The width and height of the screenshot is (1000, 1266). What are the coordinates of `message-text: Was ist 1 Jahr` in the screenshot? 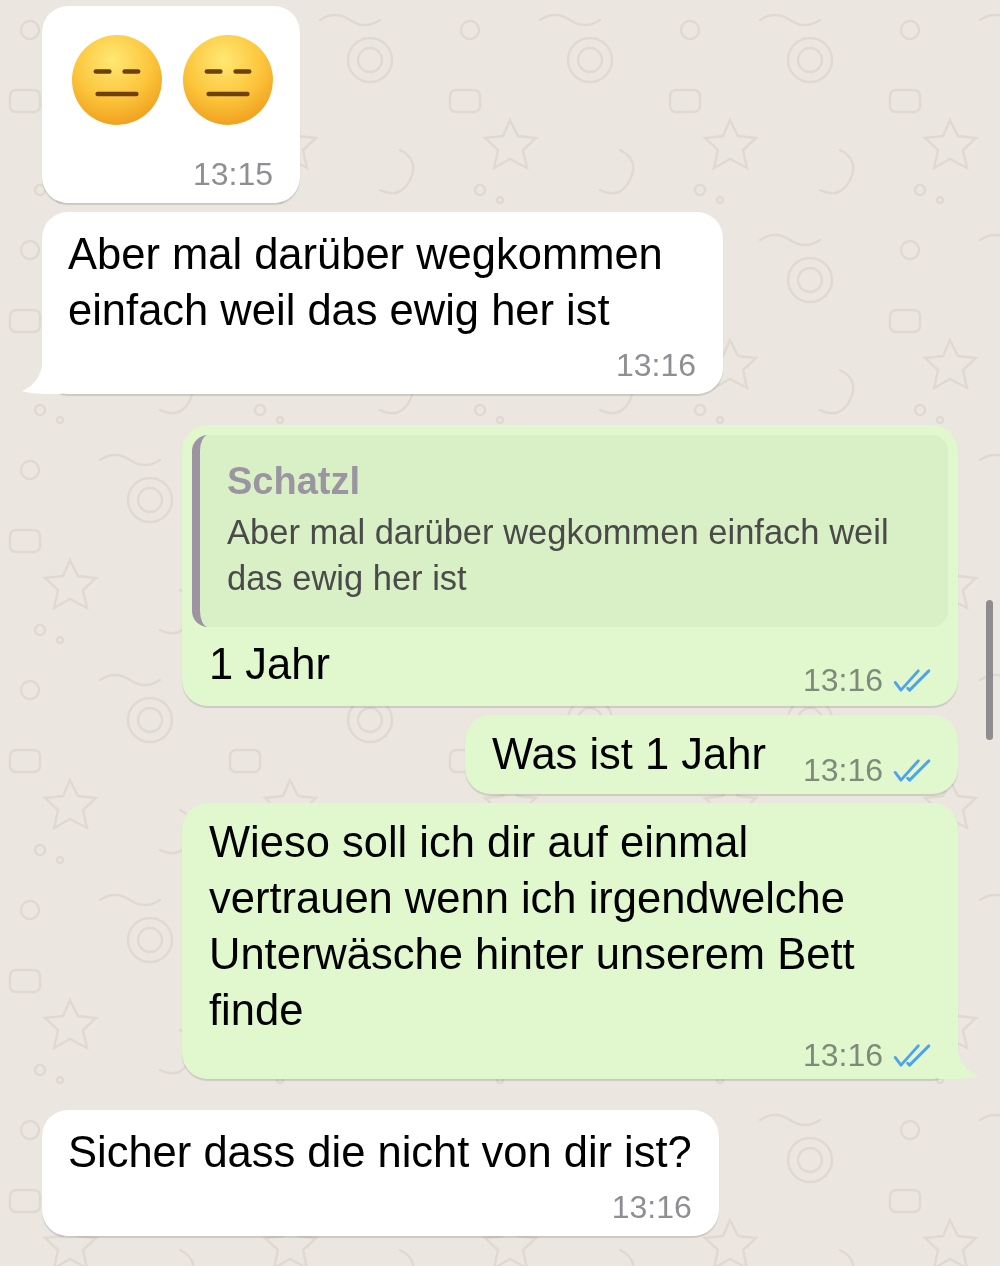 It's located at (628, 754).